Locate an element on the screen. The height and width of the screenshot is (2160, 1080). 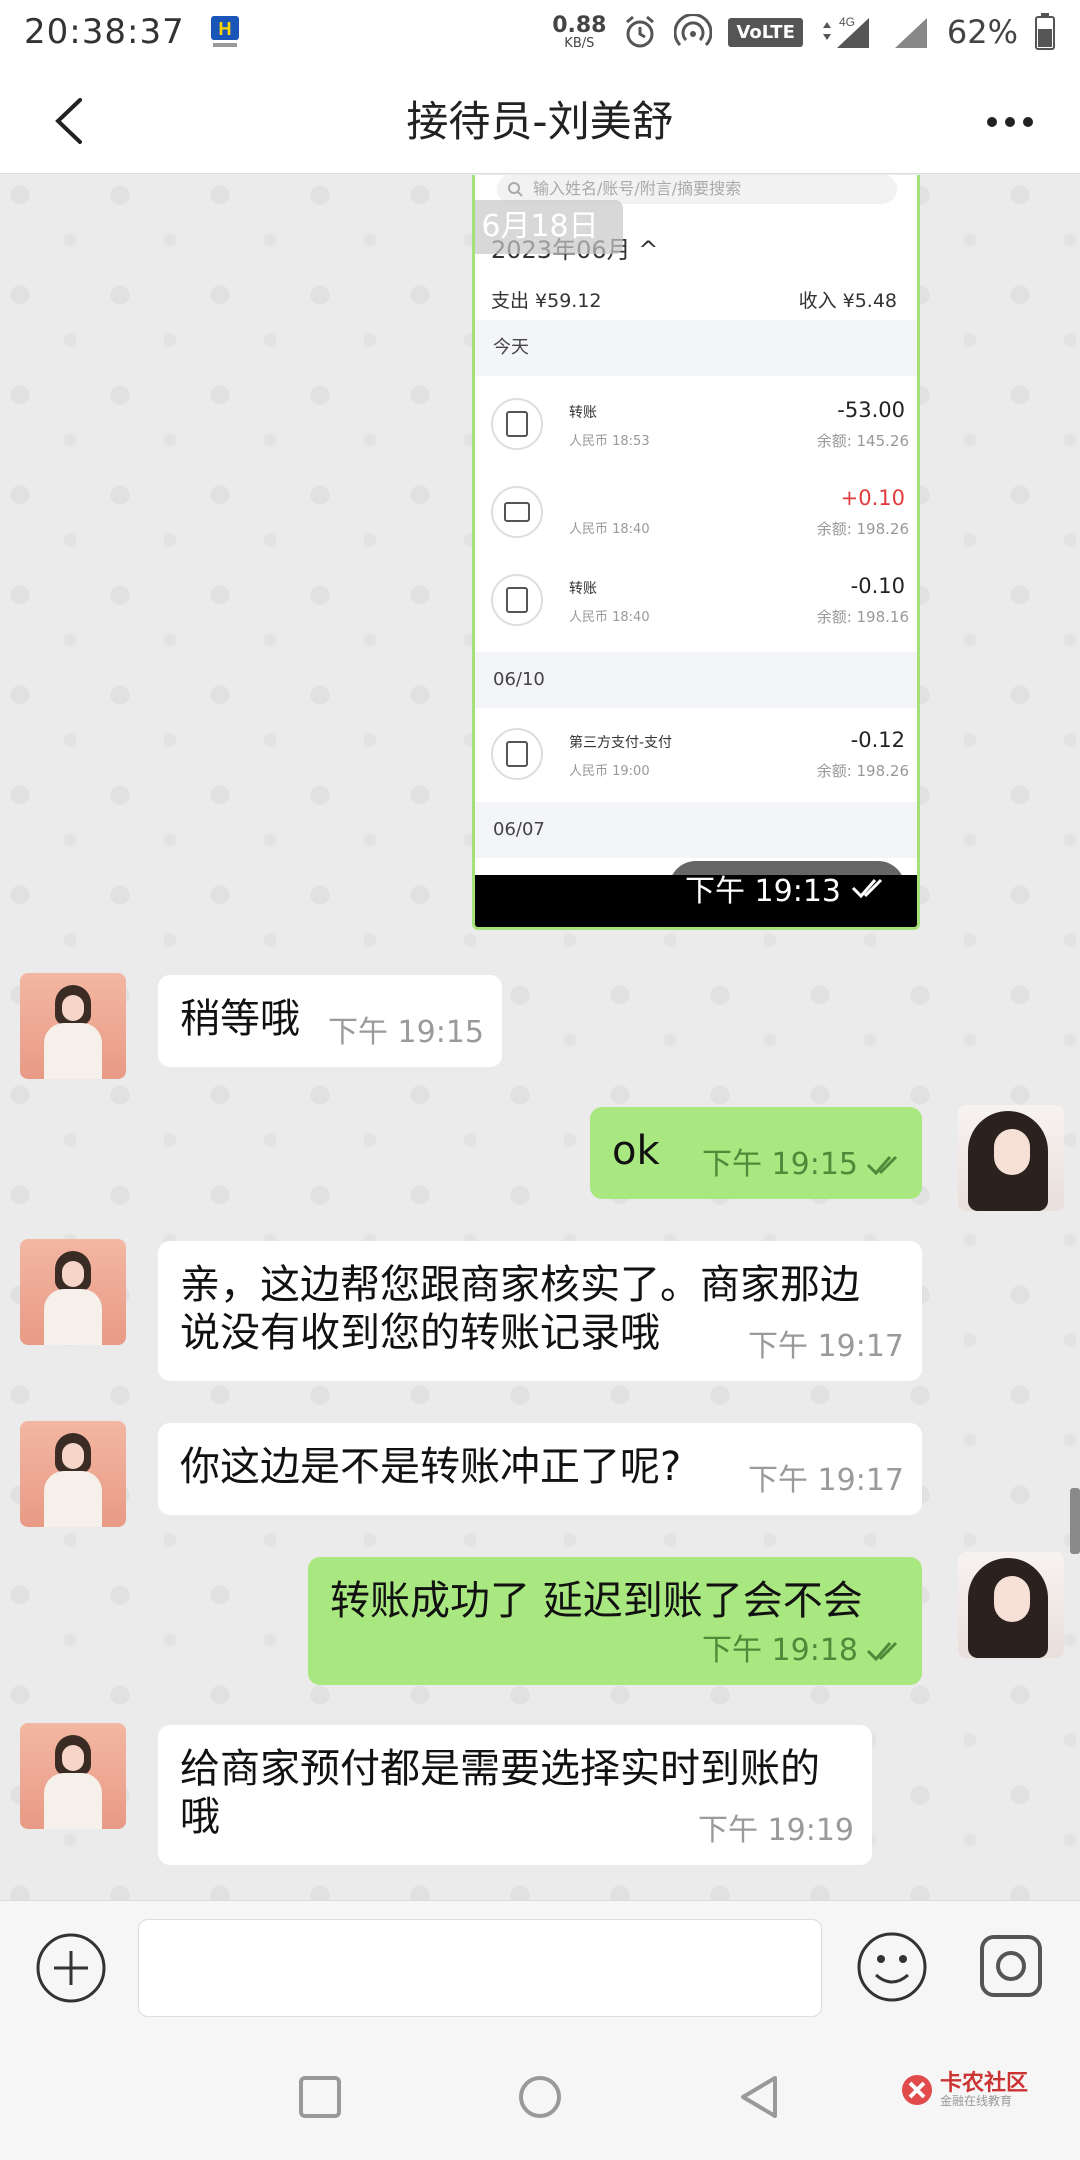
shot-tx-amount: -0.10 is located at coordinates (877, 586).